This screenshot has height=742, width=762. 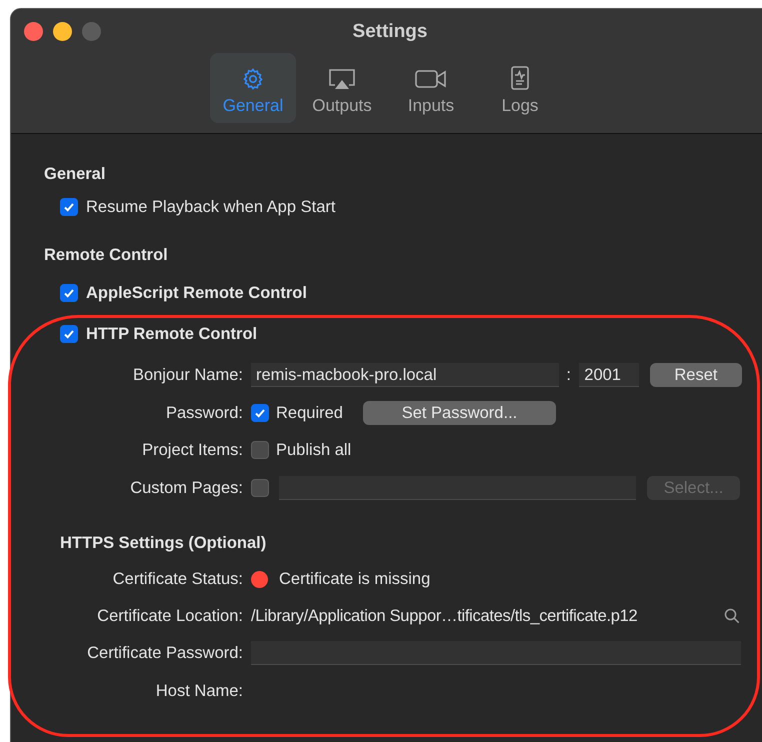 I want to click on setting-label: Custom Pages:, so click(x=186, y=488).